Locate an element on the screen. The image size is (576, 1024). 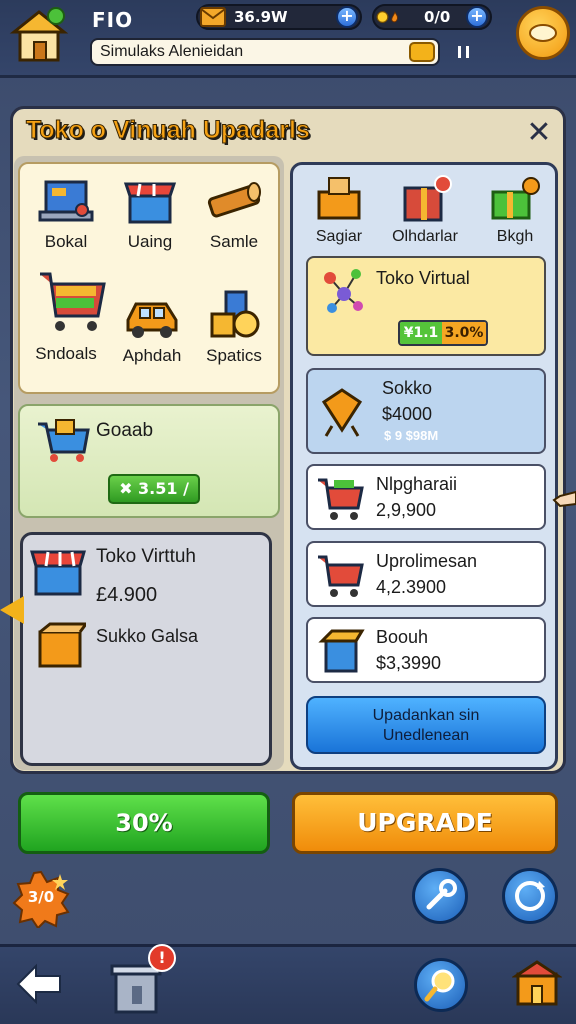
category-label: Bokal is located at coordinates (66, 241).